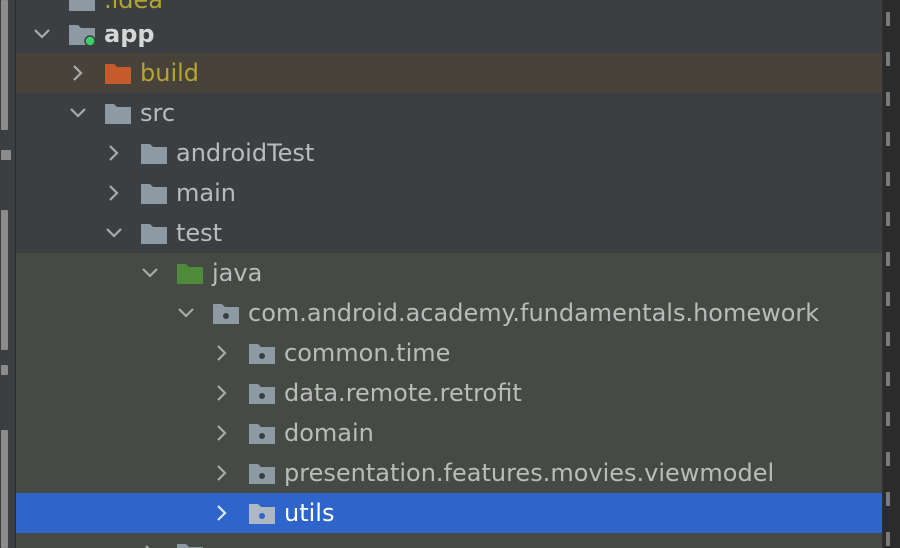 The width and height of the screenshot is (900, 548). I want to click on tree-row-label: build, so click(170, 73).